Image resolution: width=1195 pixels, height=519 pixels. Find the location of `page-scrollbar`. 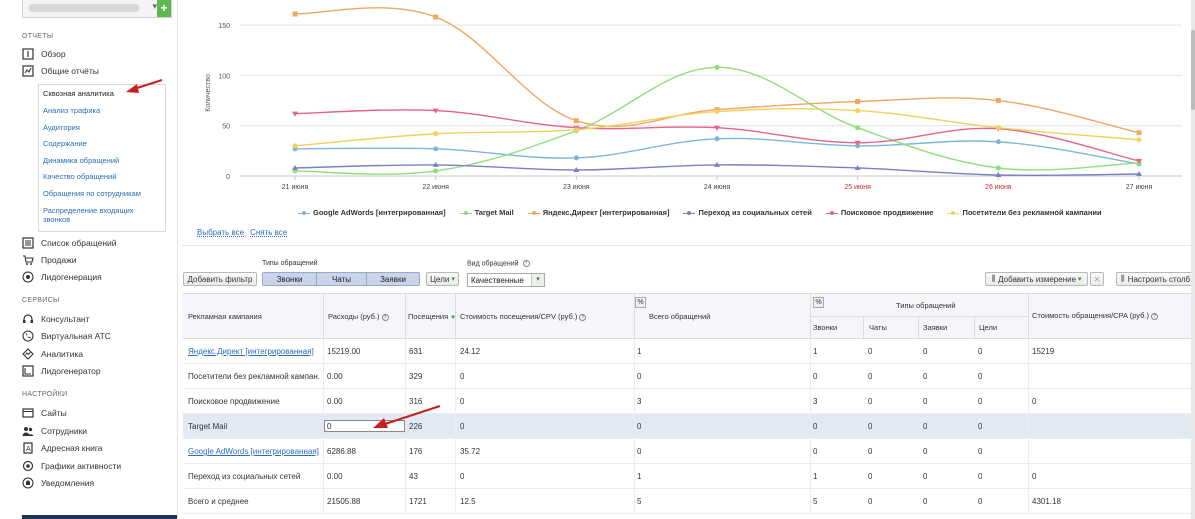

page-scrollbar is located at coordinates (1193, 259).